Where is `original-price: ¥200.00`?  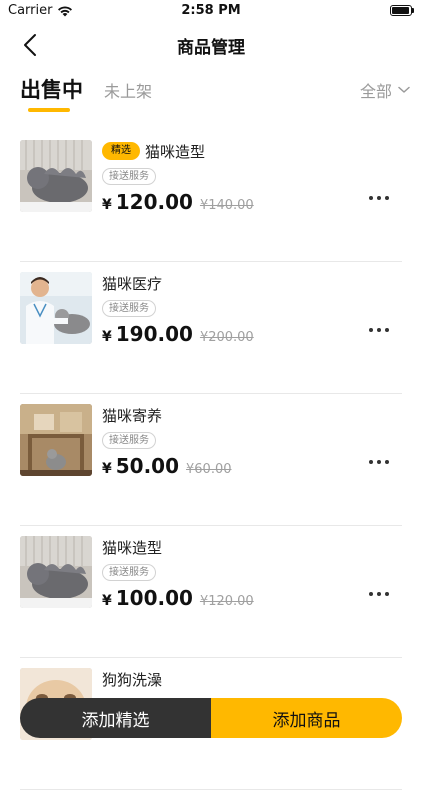
original-price: ¥200.00 is located at coordinates (226, 337).